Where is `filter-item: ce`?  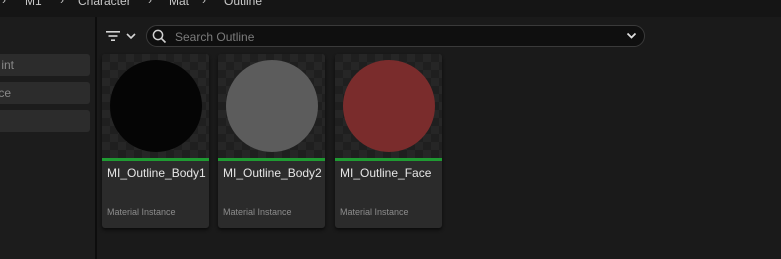
filter-item: ce is located at coordinates (45, 93).